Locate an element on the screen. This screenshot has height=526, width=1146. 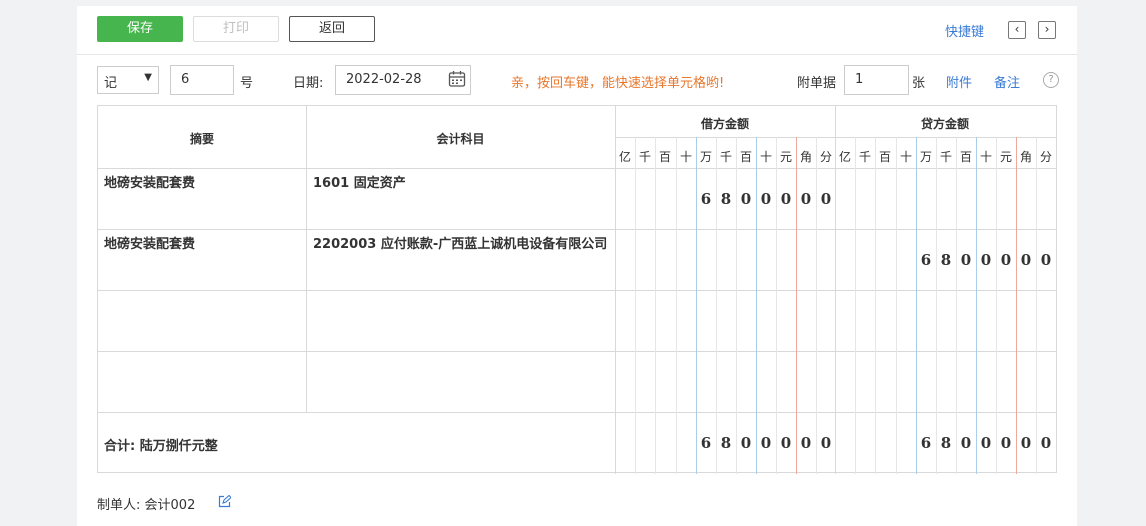
total-label: 合计: 陆万捌仟元整 is located at coordinates (161, 446).